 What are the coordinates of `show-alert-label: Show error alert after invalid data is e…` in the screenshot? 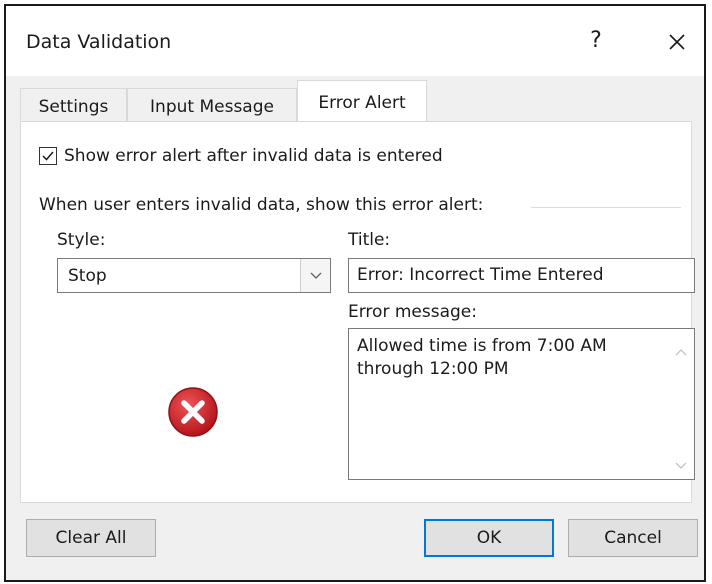 It's located at (253, 156).